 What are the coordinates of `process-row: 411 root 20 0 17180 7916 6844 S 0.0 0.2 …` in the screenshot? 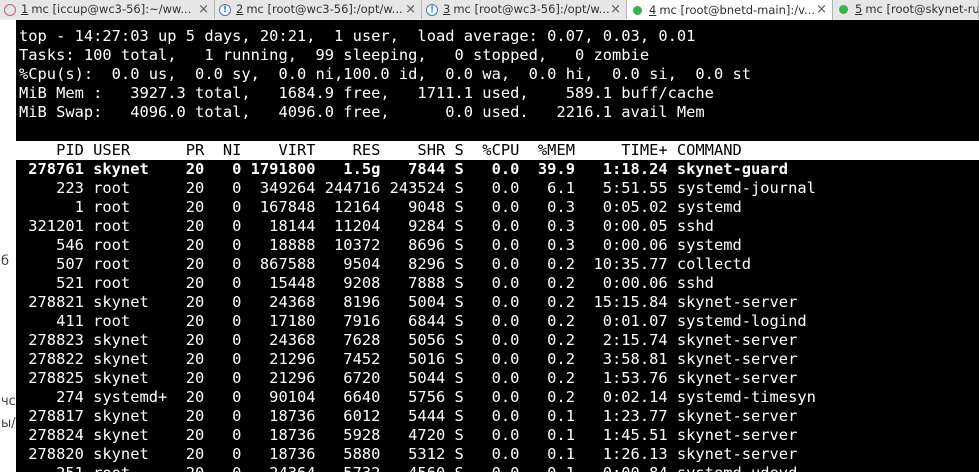 It's located at (413, 321).